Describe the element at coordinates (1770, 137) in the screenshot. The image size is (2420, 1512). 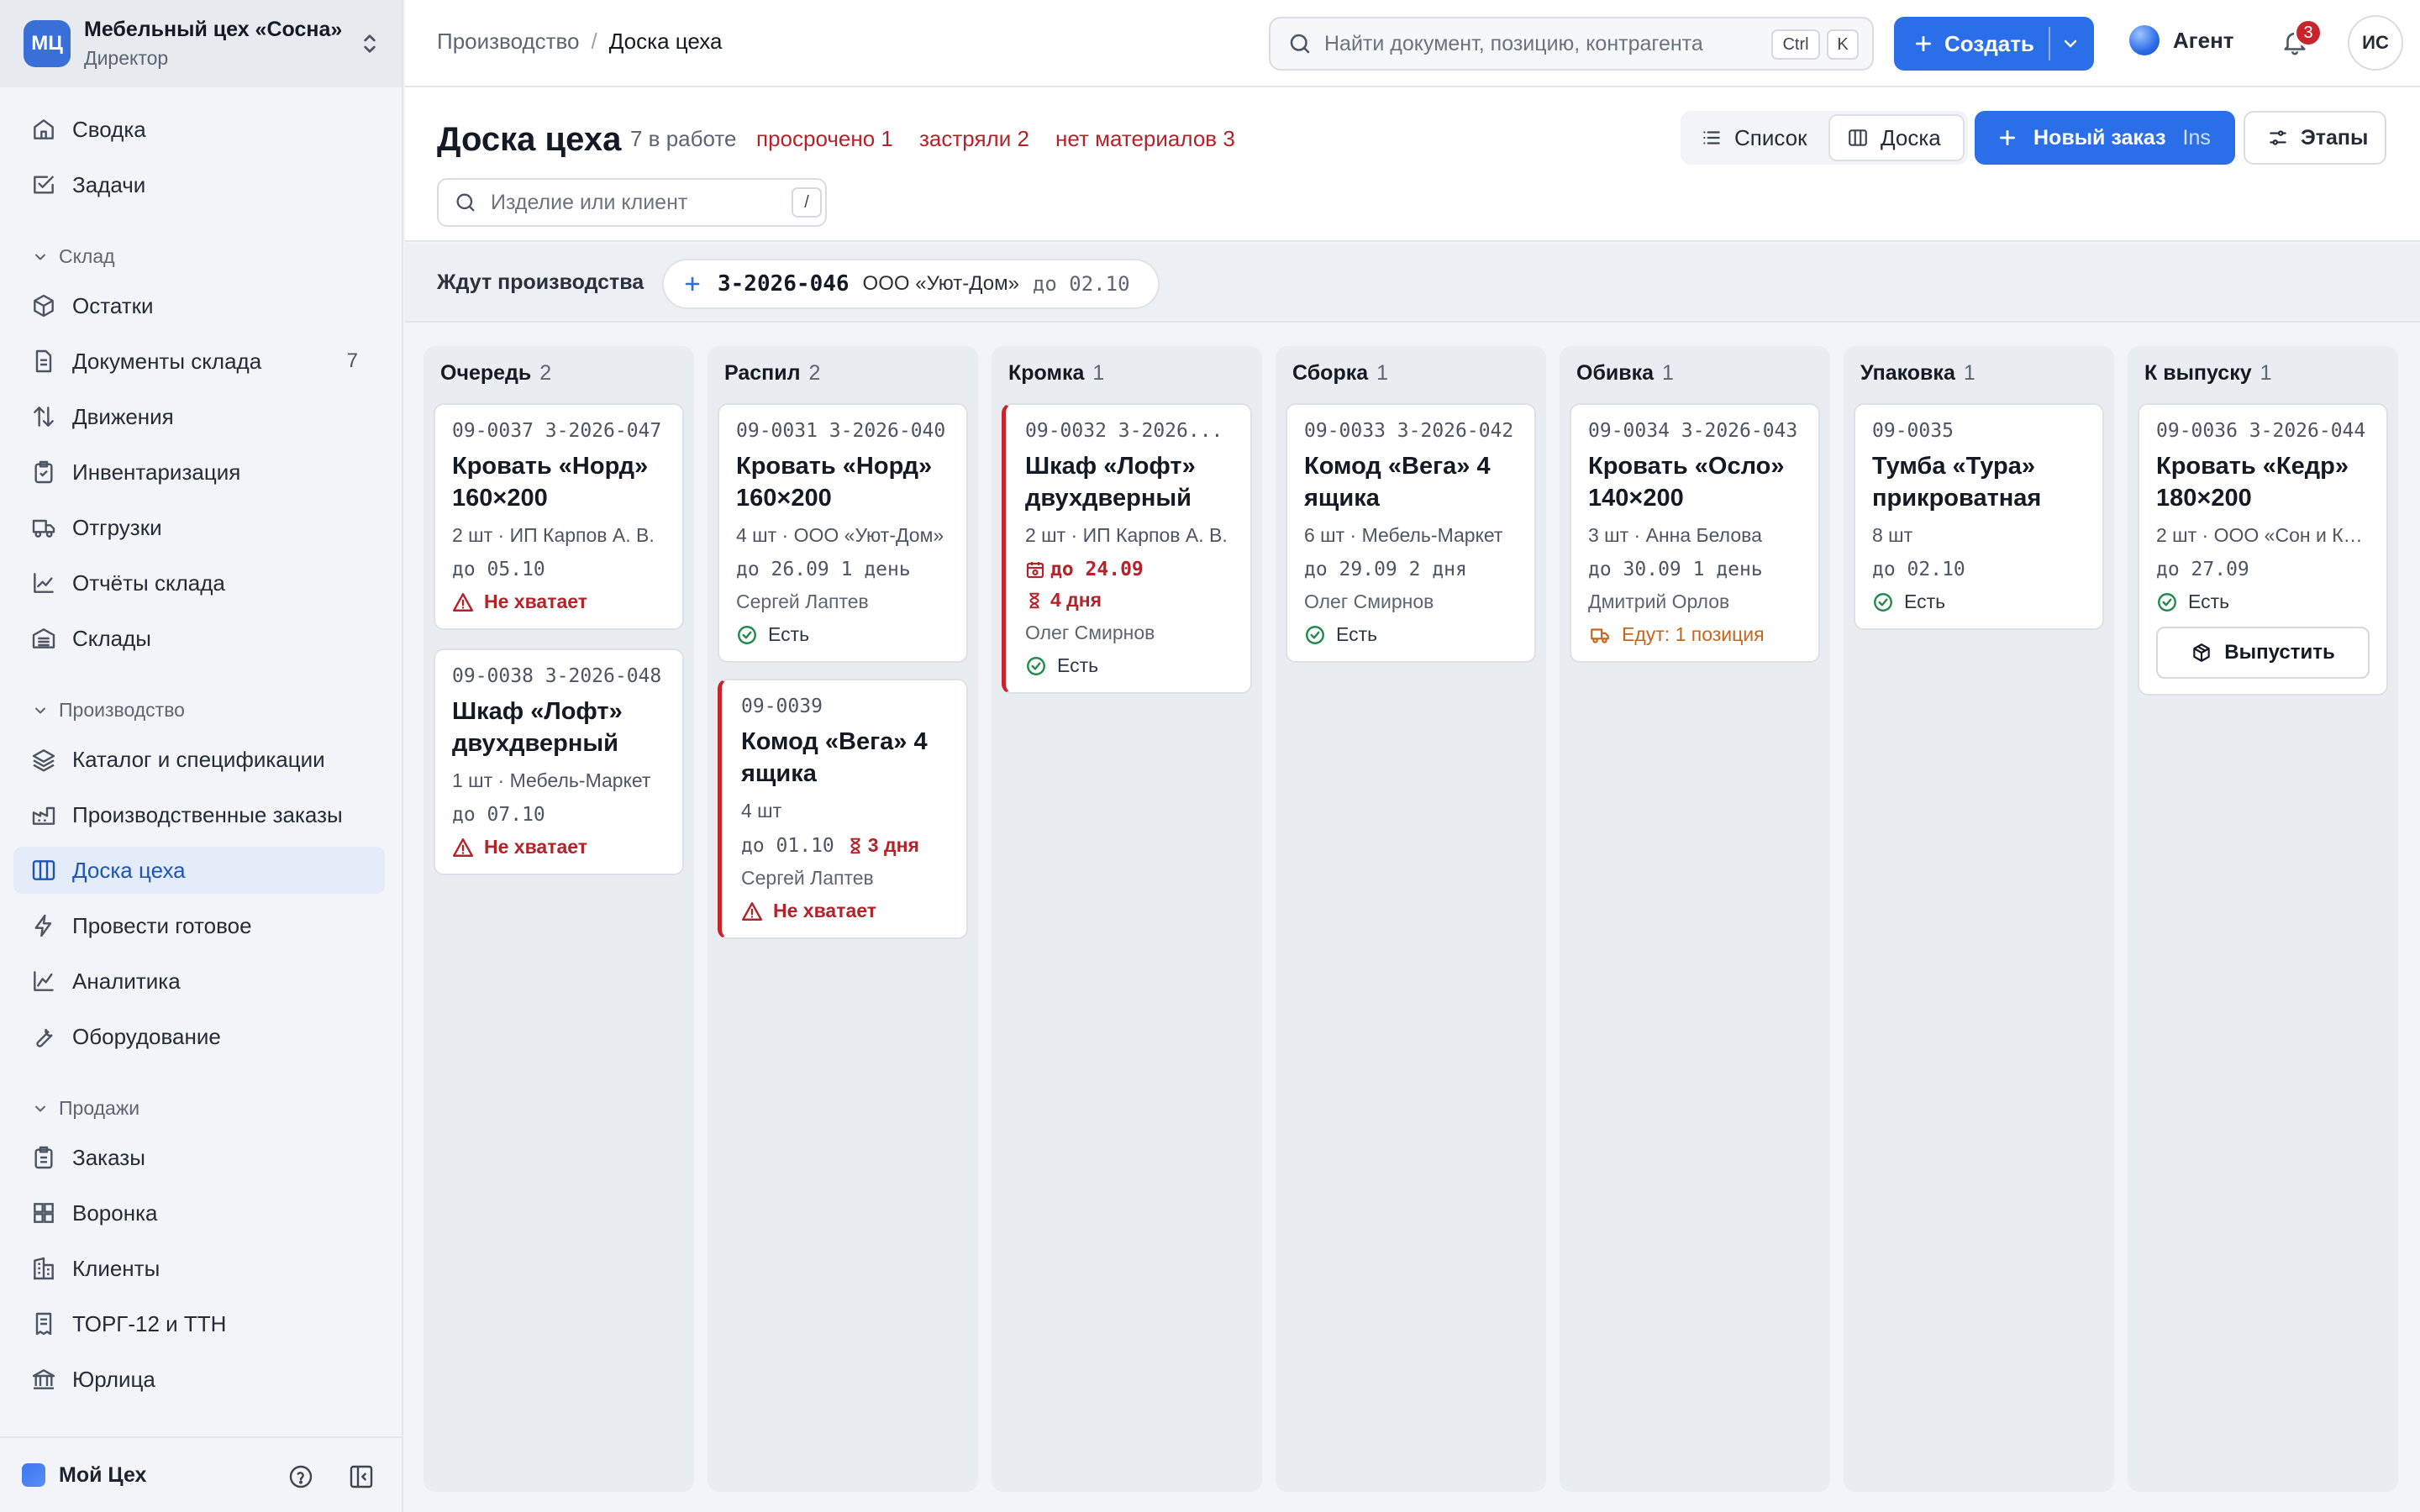
I see `view-list-label: Список` at that location.